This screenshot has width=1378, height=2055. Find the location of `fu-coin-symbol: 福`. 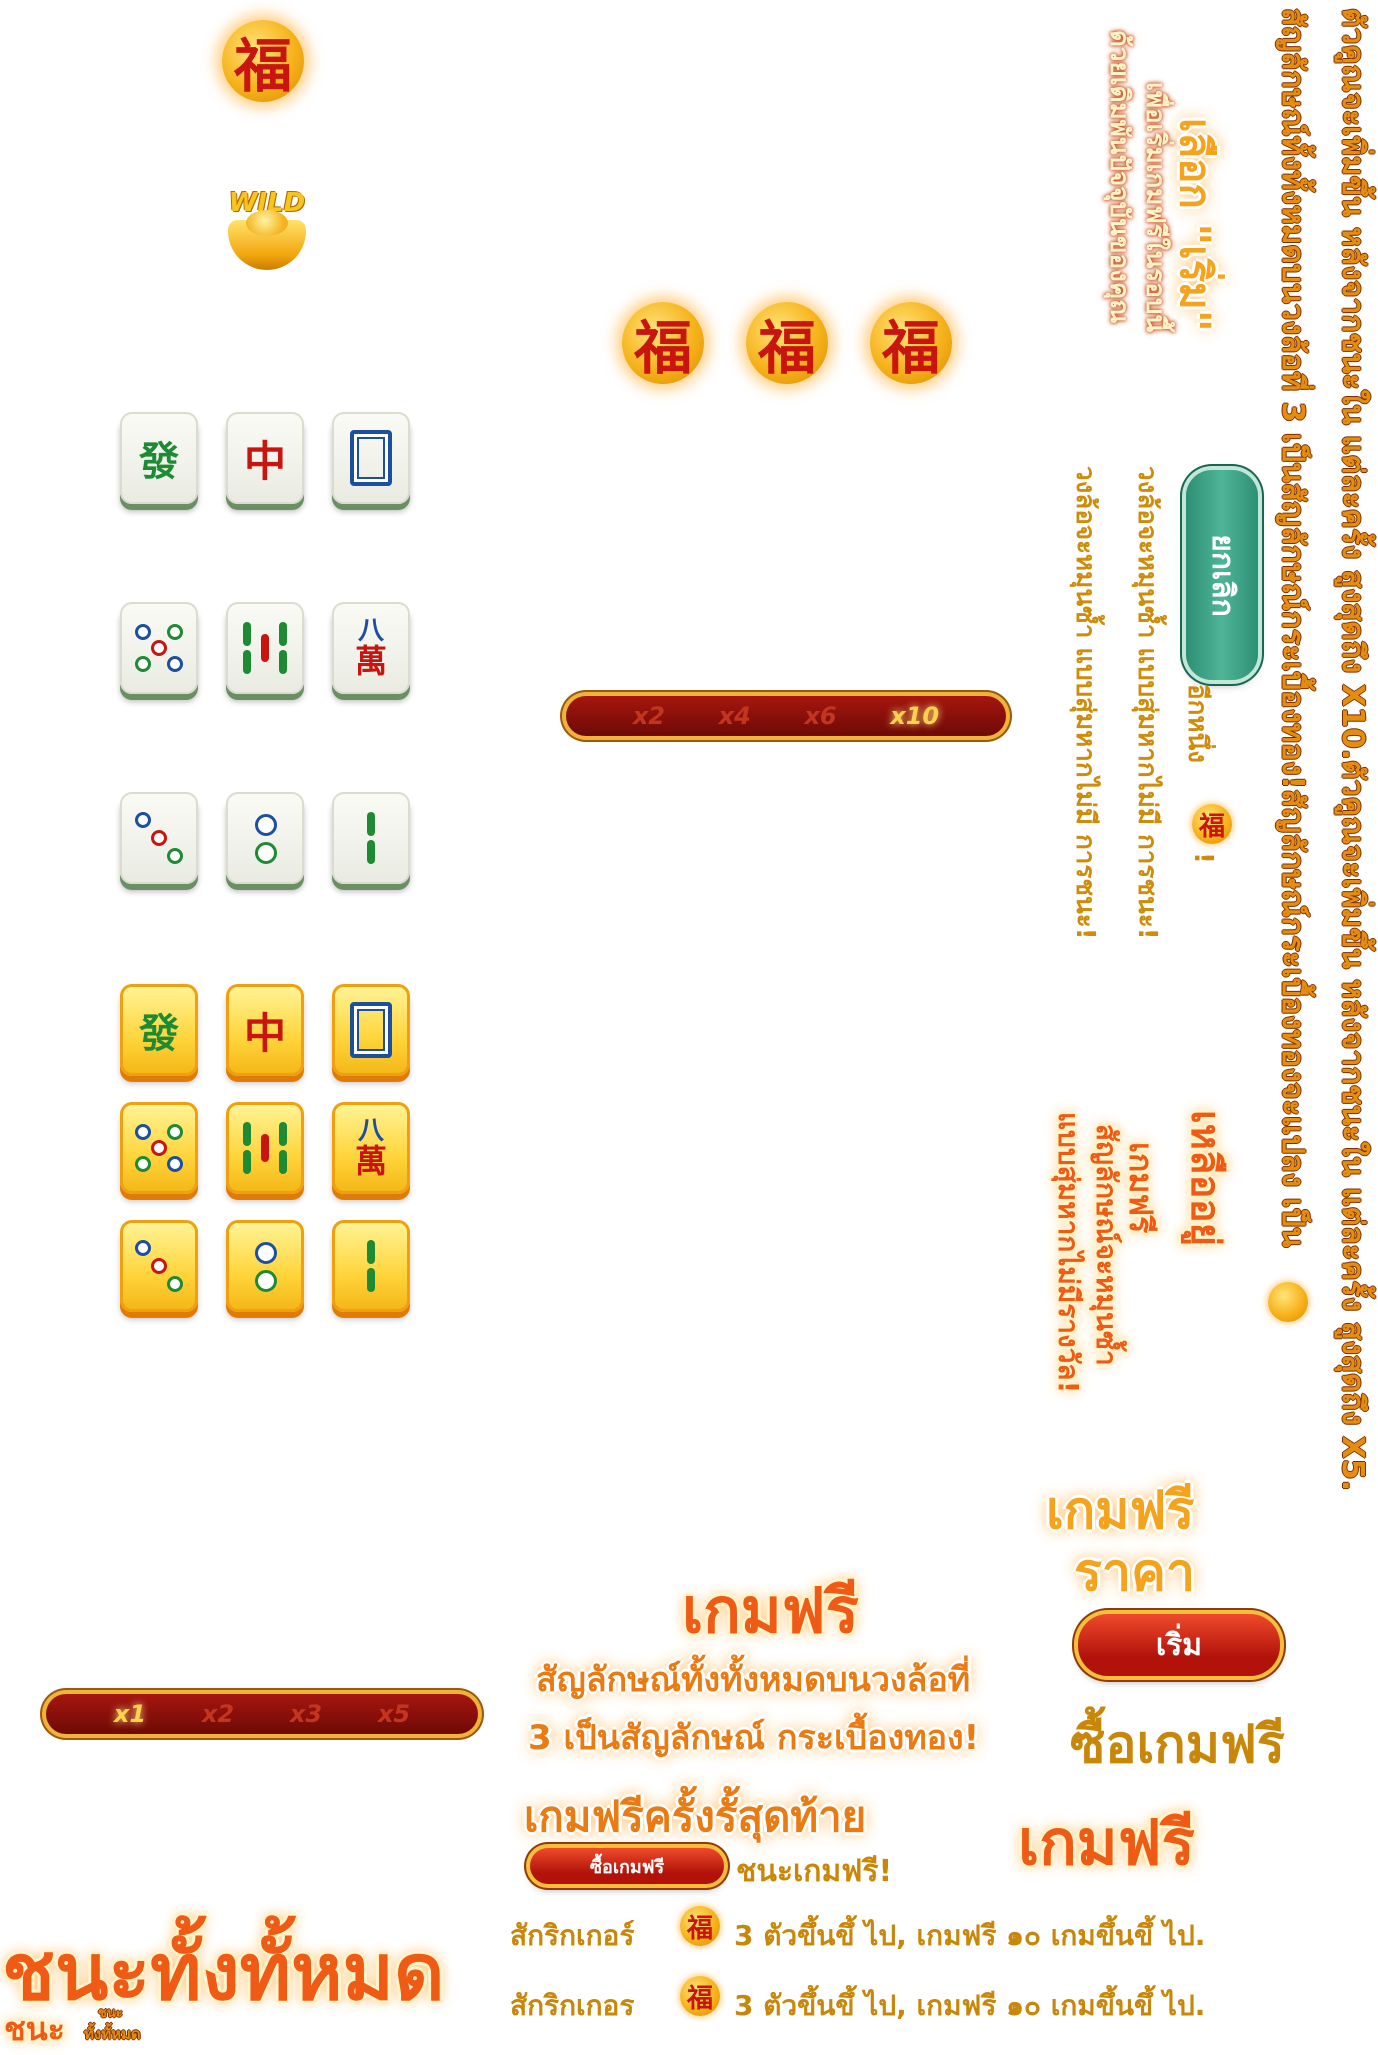

fu-coin-symbol: 福 is located at coordinates (263, 61).